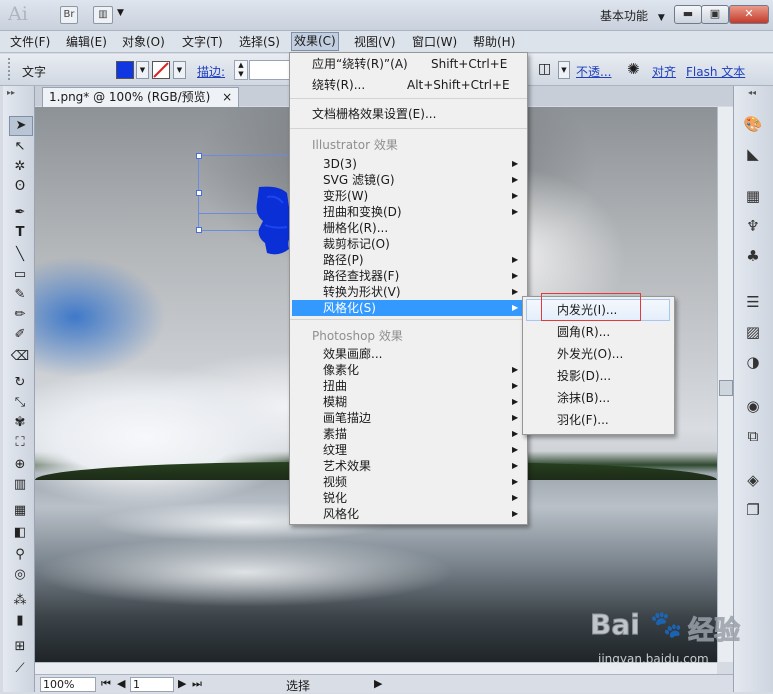  What do you see at coordinates (753, 436) in the screenshot?
I see `graphic-styles-icon: ⧉` at bounding box center [753, 436].